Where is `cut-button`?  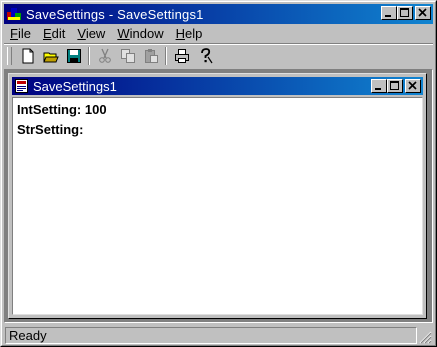
cut-button is located at coordinates (104, 56).